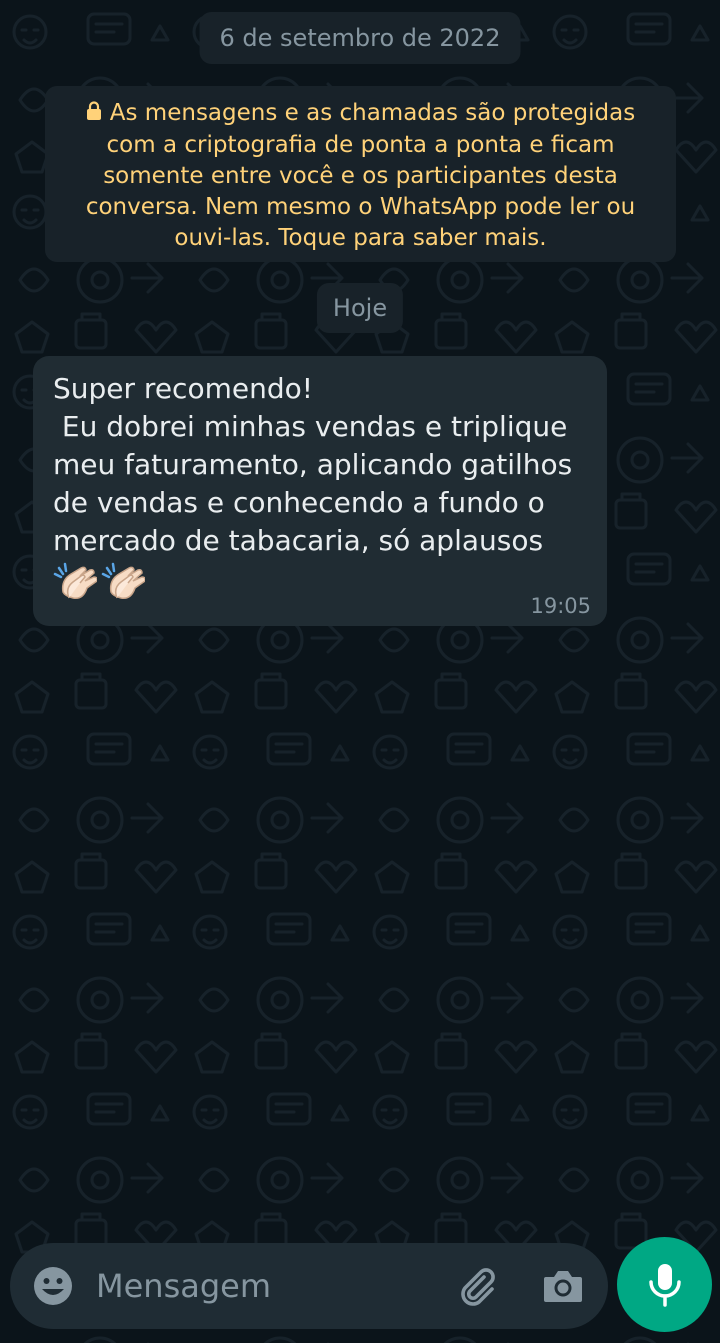  Describe the element at coordinates (53, 1288) in the screenshot. I see `emoji-icon` at that location.